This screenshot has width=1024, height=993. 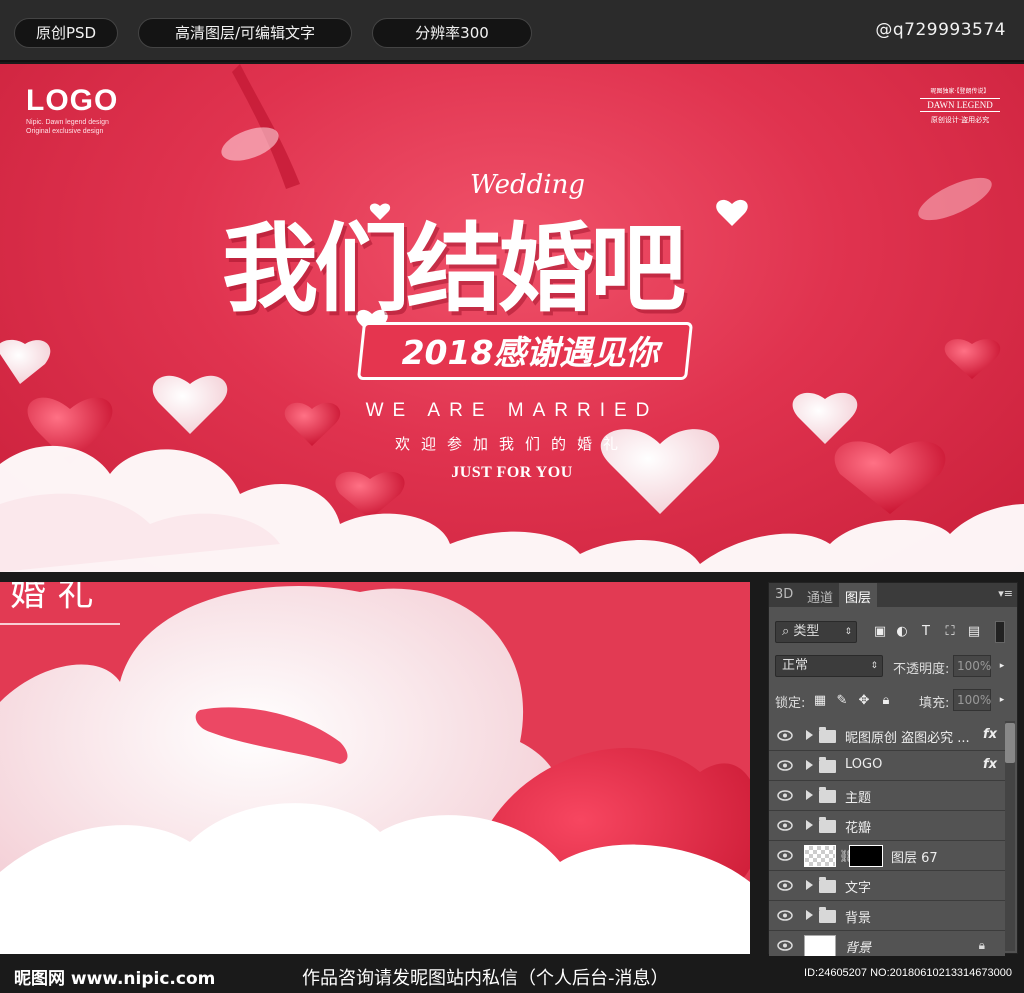 What do you see at coordinates (858, 796) in the screenshot?
I see `layer-name: 主题` at bounding box center [858, 796].